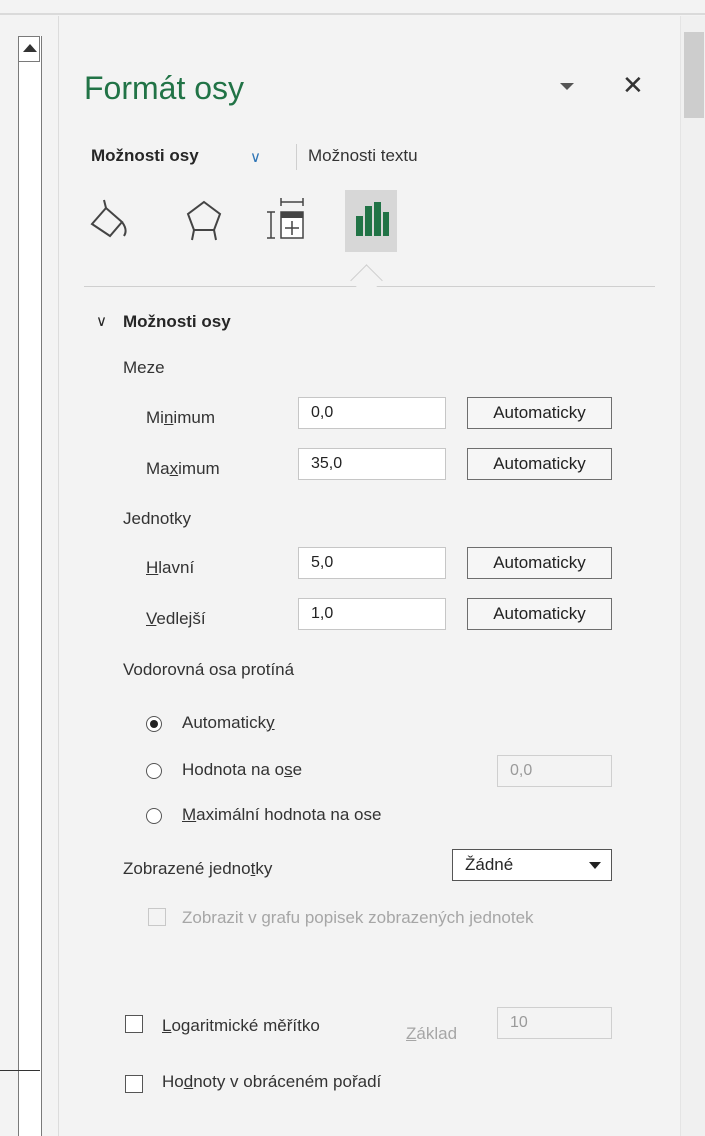 This screenshot has height=1136, width=705. Describe the element at coordinates (157, 518) in the screenshot. I see `units-label: Jednotky` at that location.